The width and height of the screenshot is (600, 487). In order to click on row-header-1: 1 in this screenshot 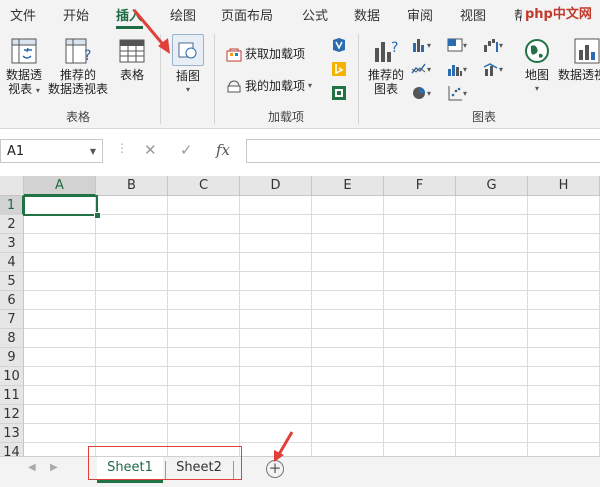, I will do `click(12, 205)`.